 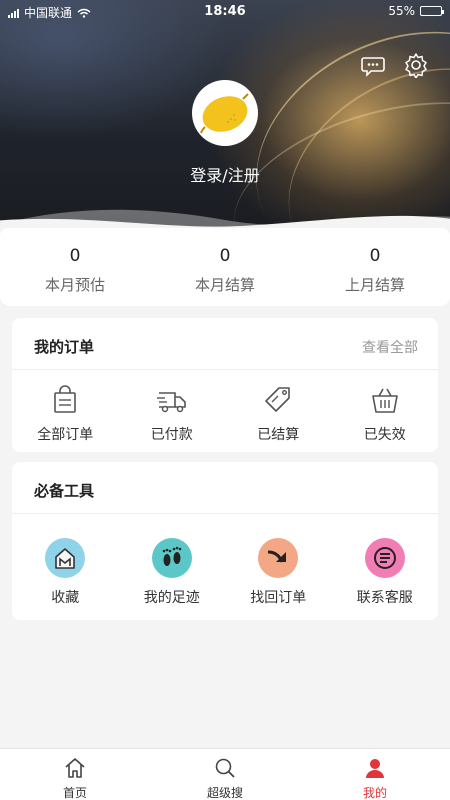 I want to click on view-all-orders-link: 查看全部, so click(x=390, y=347).